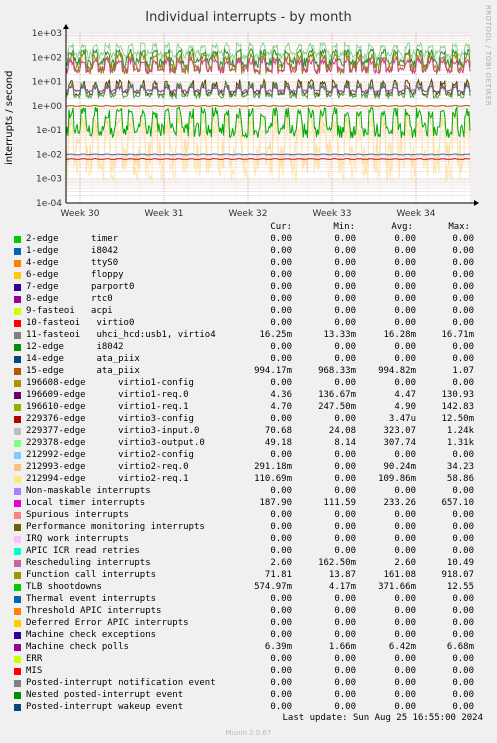  What do you see at coordinates (248, 492) in the screenshot?
I see `legend-row: Non-maskable interrupts 0.00 0.00 0.00 0.00` at bounding box center [248, 492].